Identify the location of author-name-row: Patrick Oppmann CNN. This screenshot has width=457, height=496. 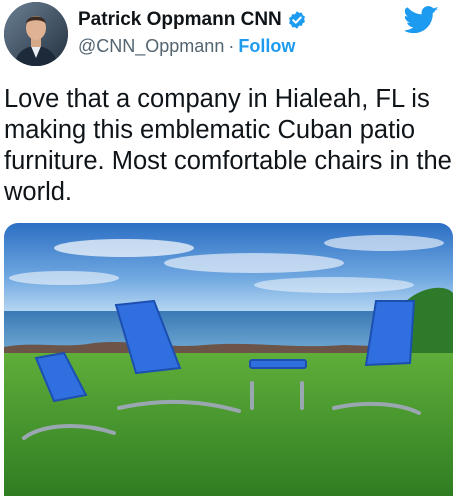
(192, 20).